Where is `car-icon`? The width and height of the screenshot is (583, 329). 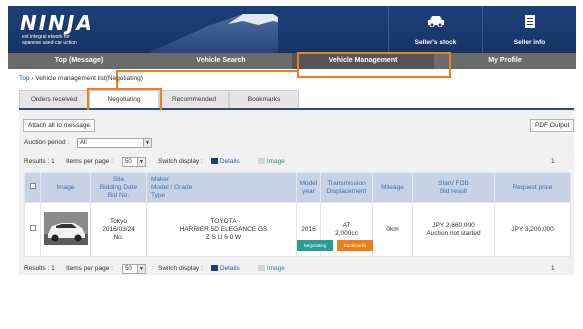
car-icon is located at coordinates (435, 21).